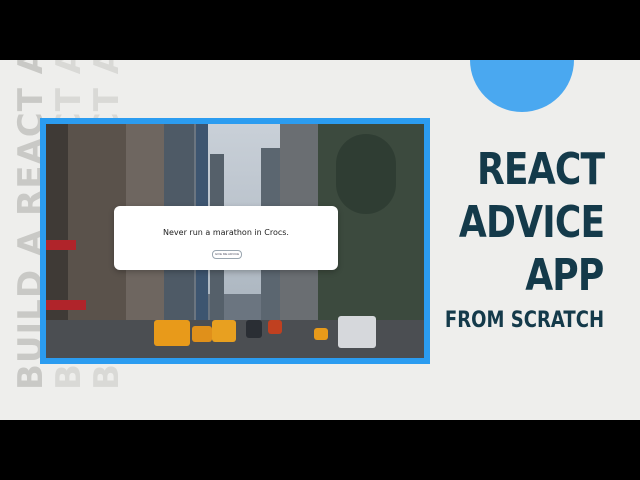 This screenshot has width=640, height=480. I want to click on give-advice-button: GIVE ME ADVICE, so click(227, 254).